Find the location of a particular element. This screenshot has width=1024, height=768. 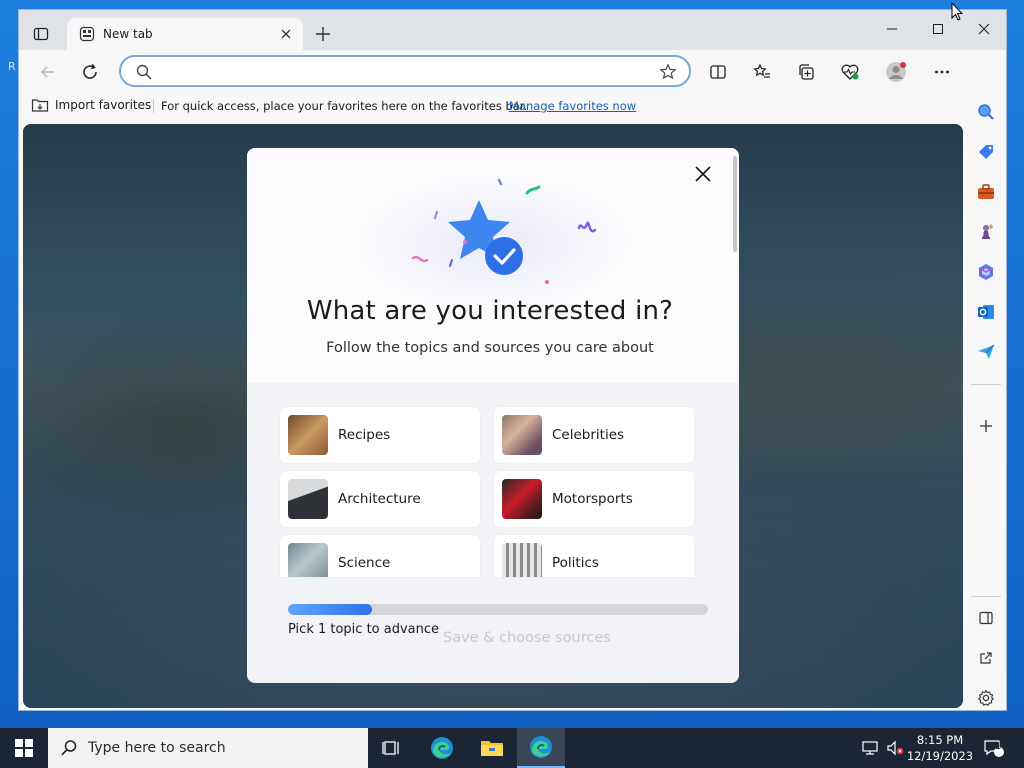

topic-label: Recipes is located at coordinates (364, 435).